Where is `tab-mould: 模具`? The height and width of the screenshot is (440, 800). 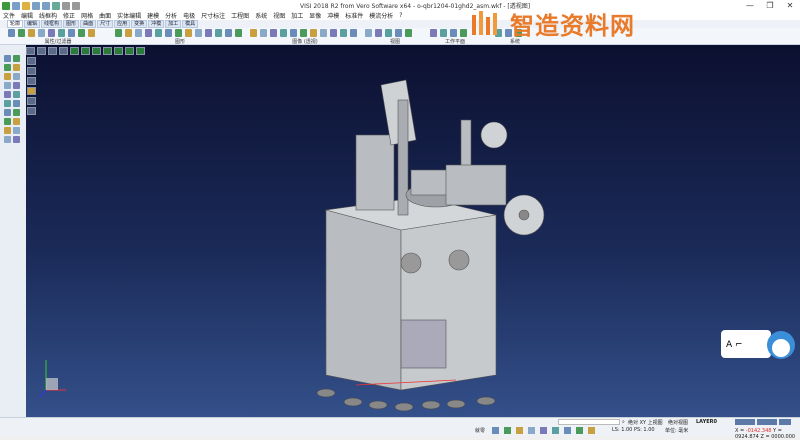 tab-mould: 模具 is located at coordinates (190, 24).